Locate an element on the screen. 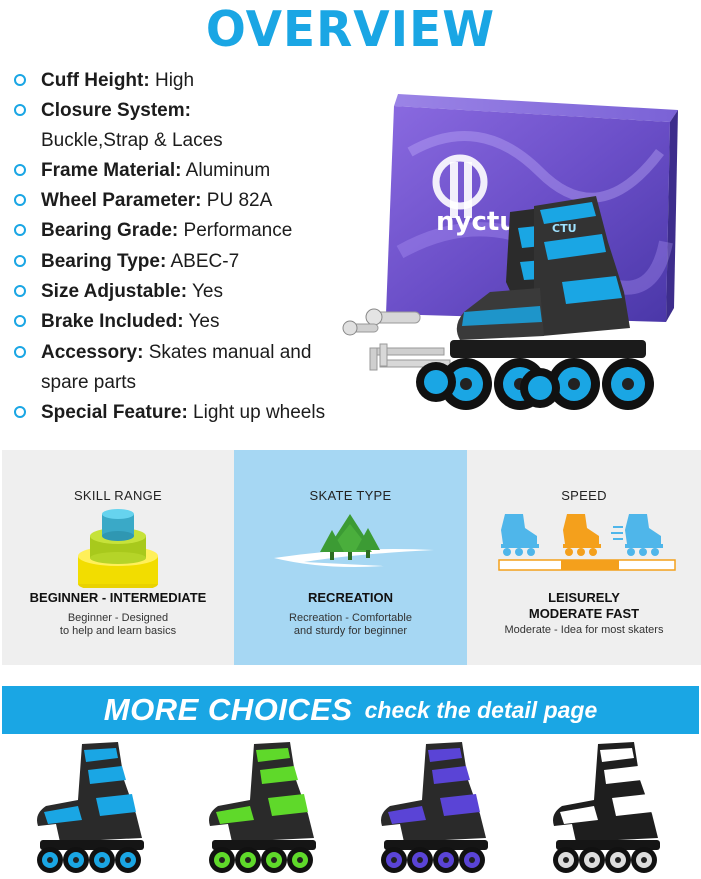 This screenshot has height=879, width=701. feature-heading: RECREATION is located at coordinates (350, 597).